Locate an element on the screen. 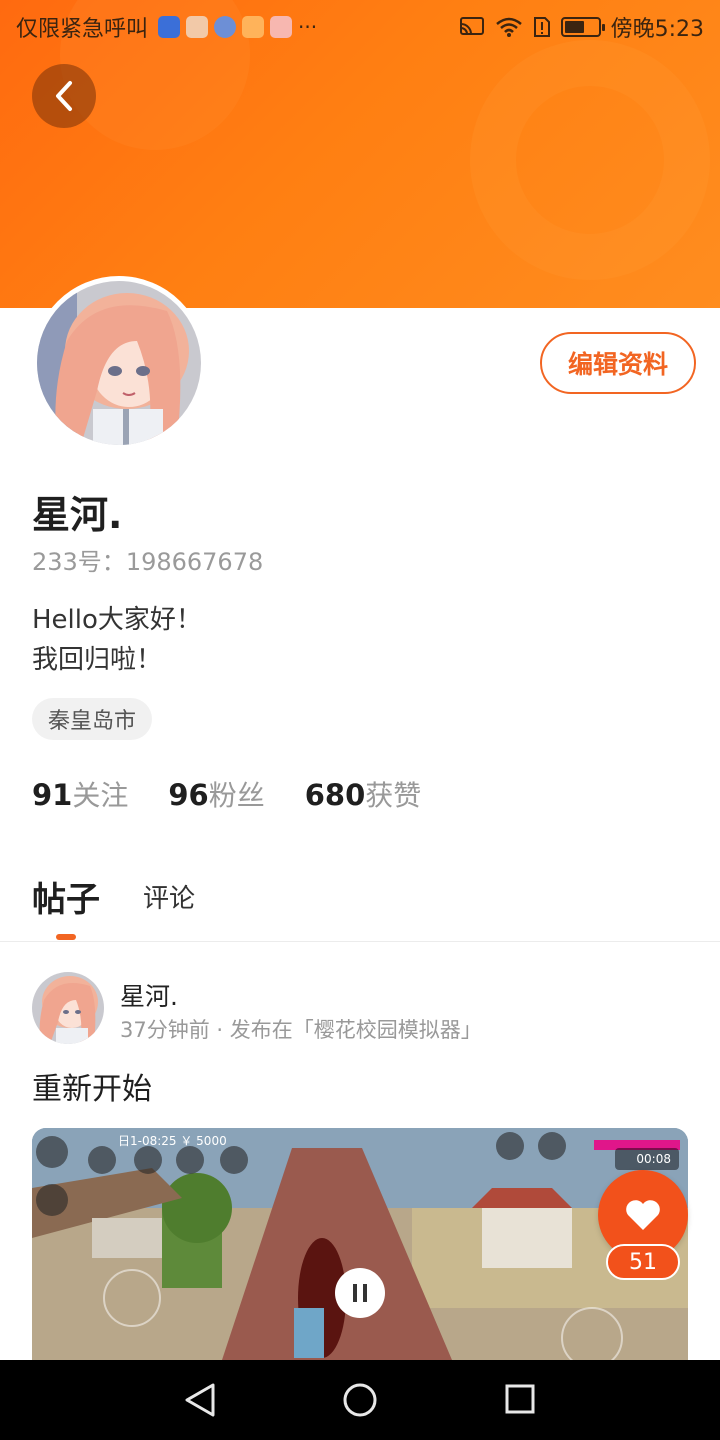 This screenshot has width=720, height=1440. battery-fill is located at coordinates (574, 27).